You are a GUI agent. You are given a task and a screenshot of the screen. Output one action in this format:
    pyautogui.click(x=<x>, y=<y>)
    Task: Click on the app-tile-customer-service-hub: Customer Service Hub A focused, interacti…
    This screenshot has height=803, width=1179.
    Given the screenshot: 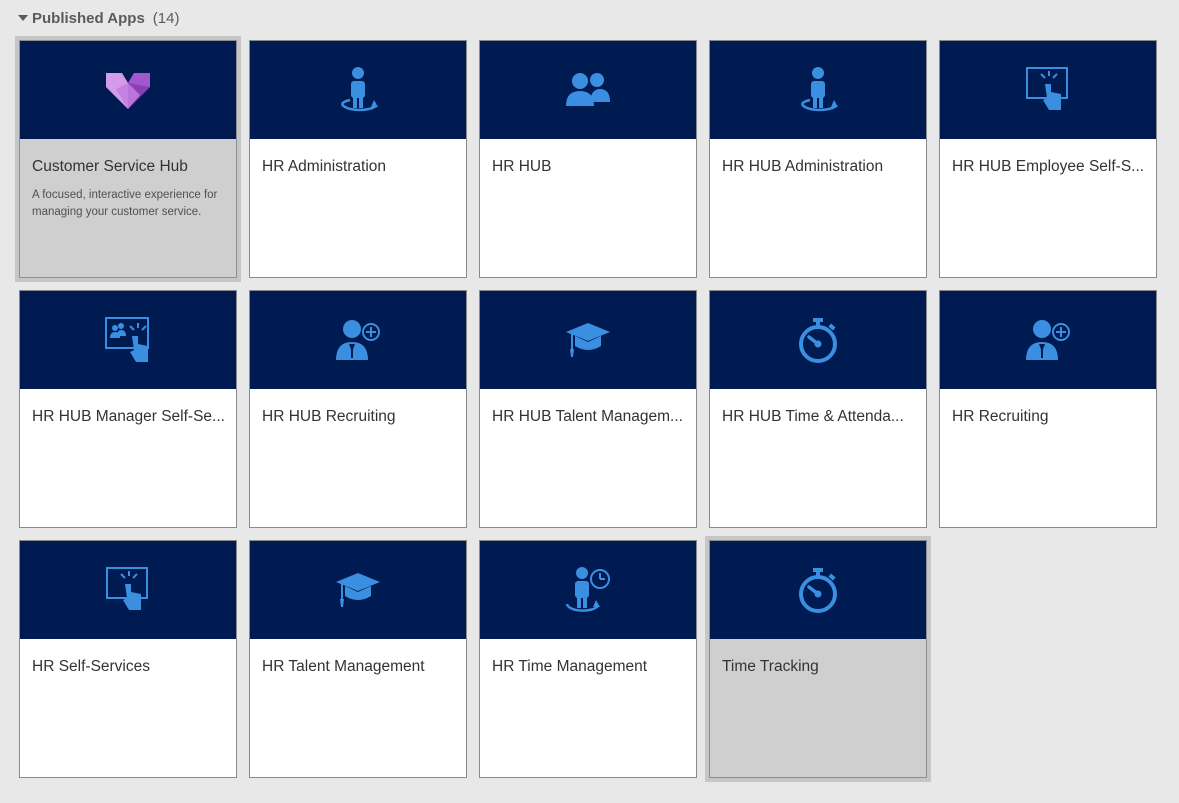 What is the action you would take?
    pyautogui.click(x=128, y=159)
    